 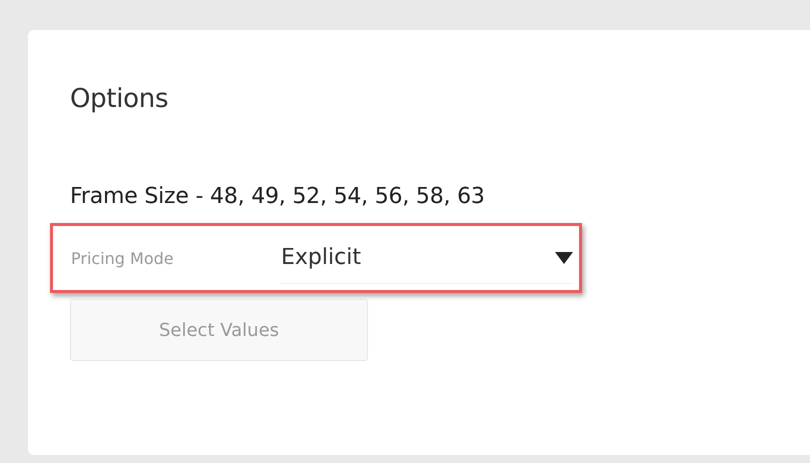 What do you see at coordinates (427, 258) in the screenshot?
I see `pricing-mode-dropdown: Explicit` at bounding box center [427, 258].